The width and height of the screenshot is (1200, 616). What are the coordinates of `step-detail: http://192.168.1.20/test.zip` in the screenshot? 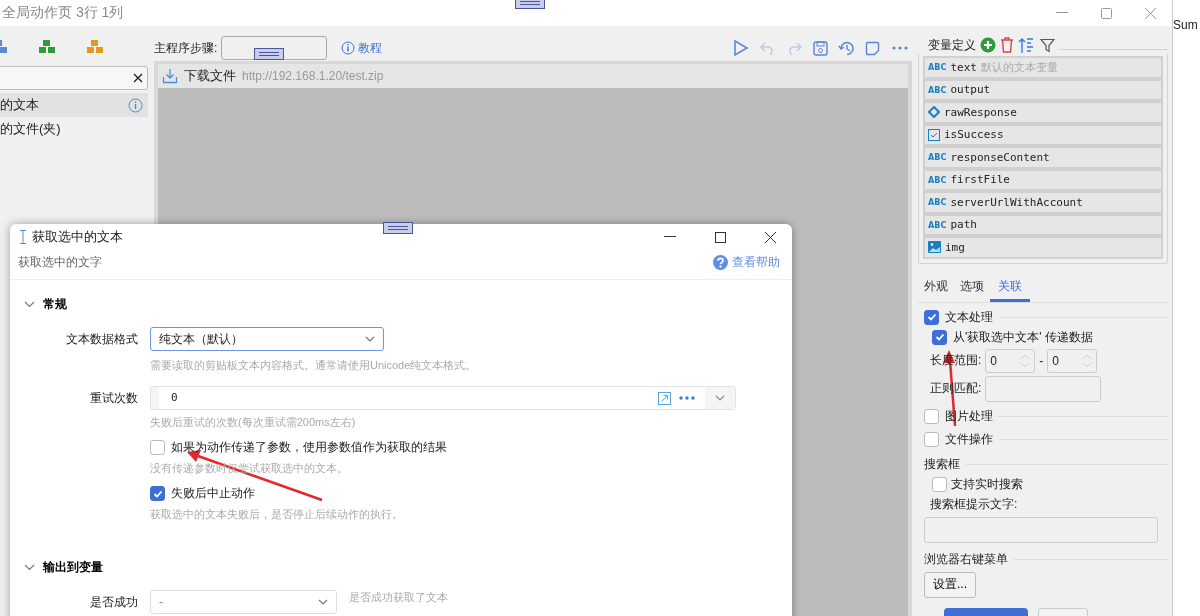 It's located at (313, 76).